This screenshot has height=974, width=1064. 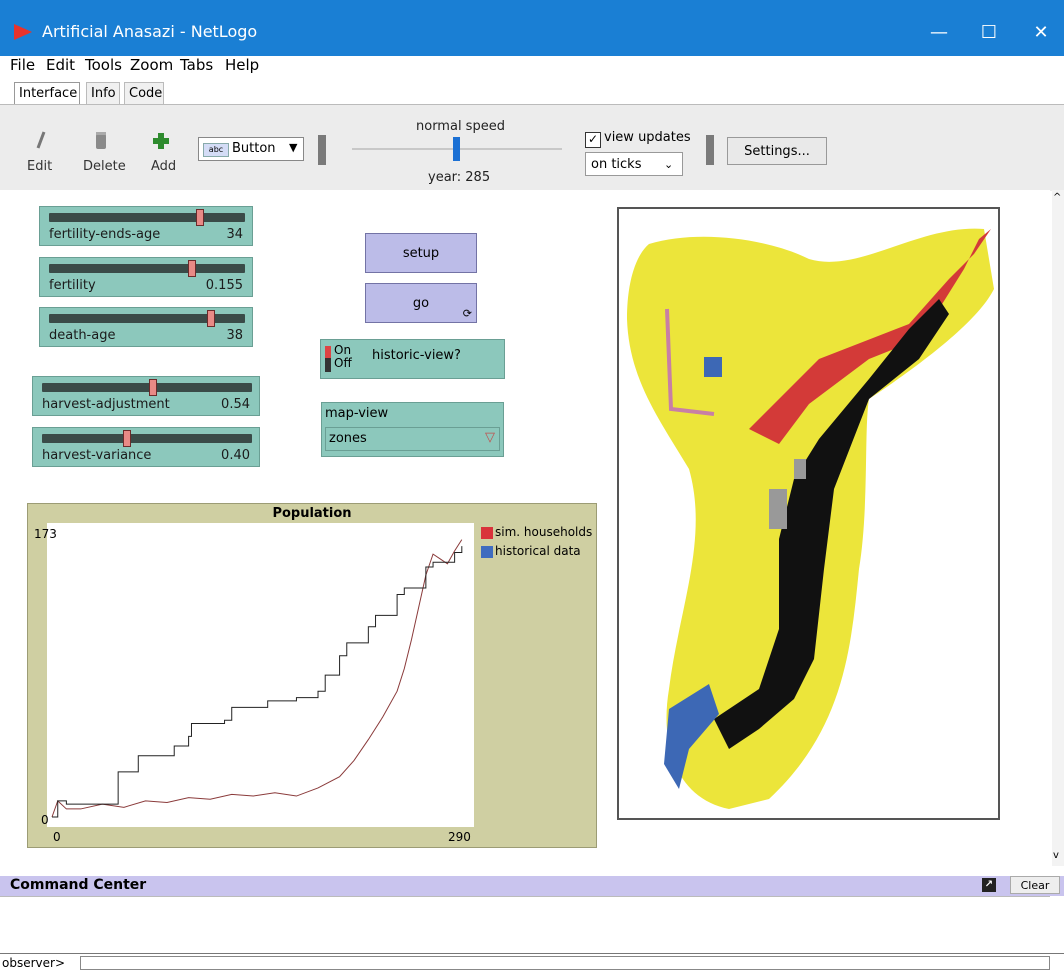 I want to click on forever-icon: ⟳, so click(x=467, y=313).